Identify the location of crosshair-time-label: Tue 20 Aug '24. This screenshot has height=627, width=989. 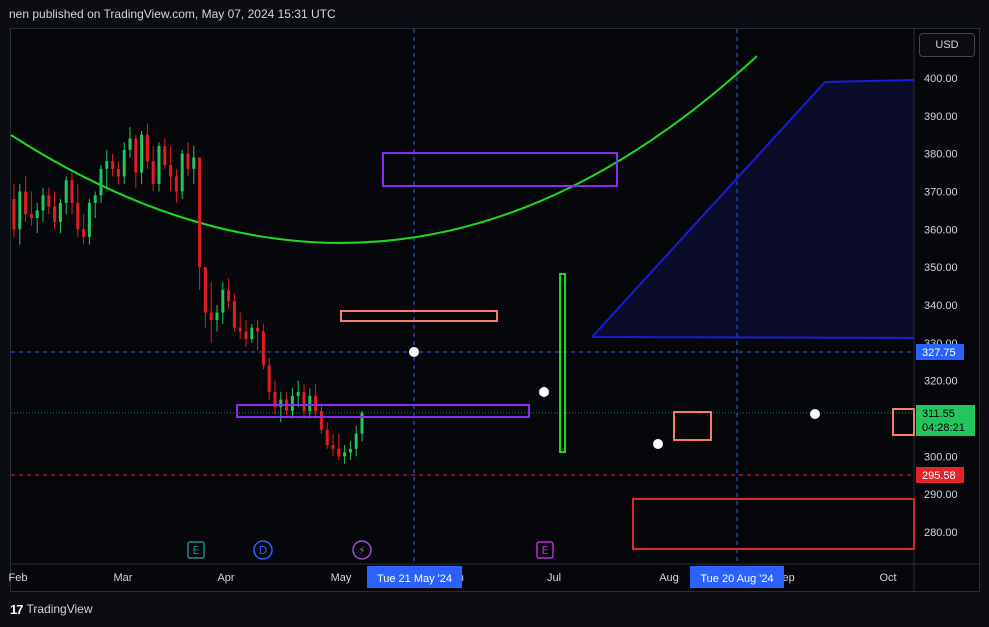
(736, 579).